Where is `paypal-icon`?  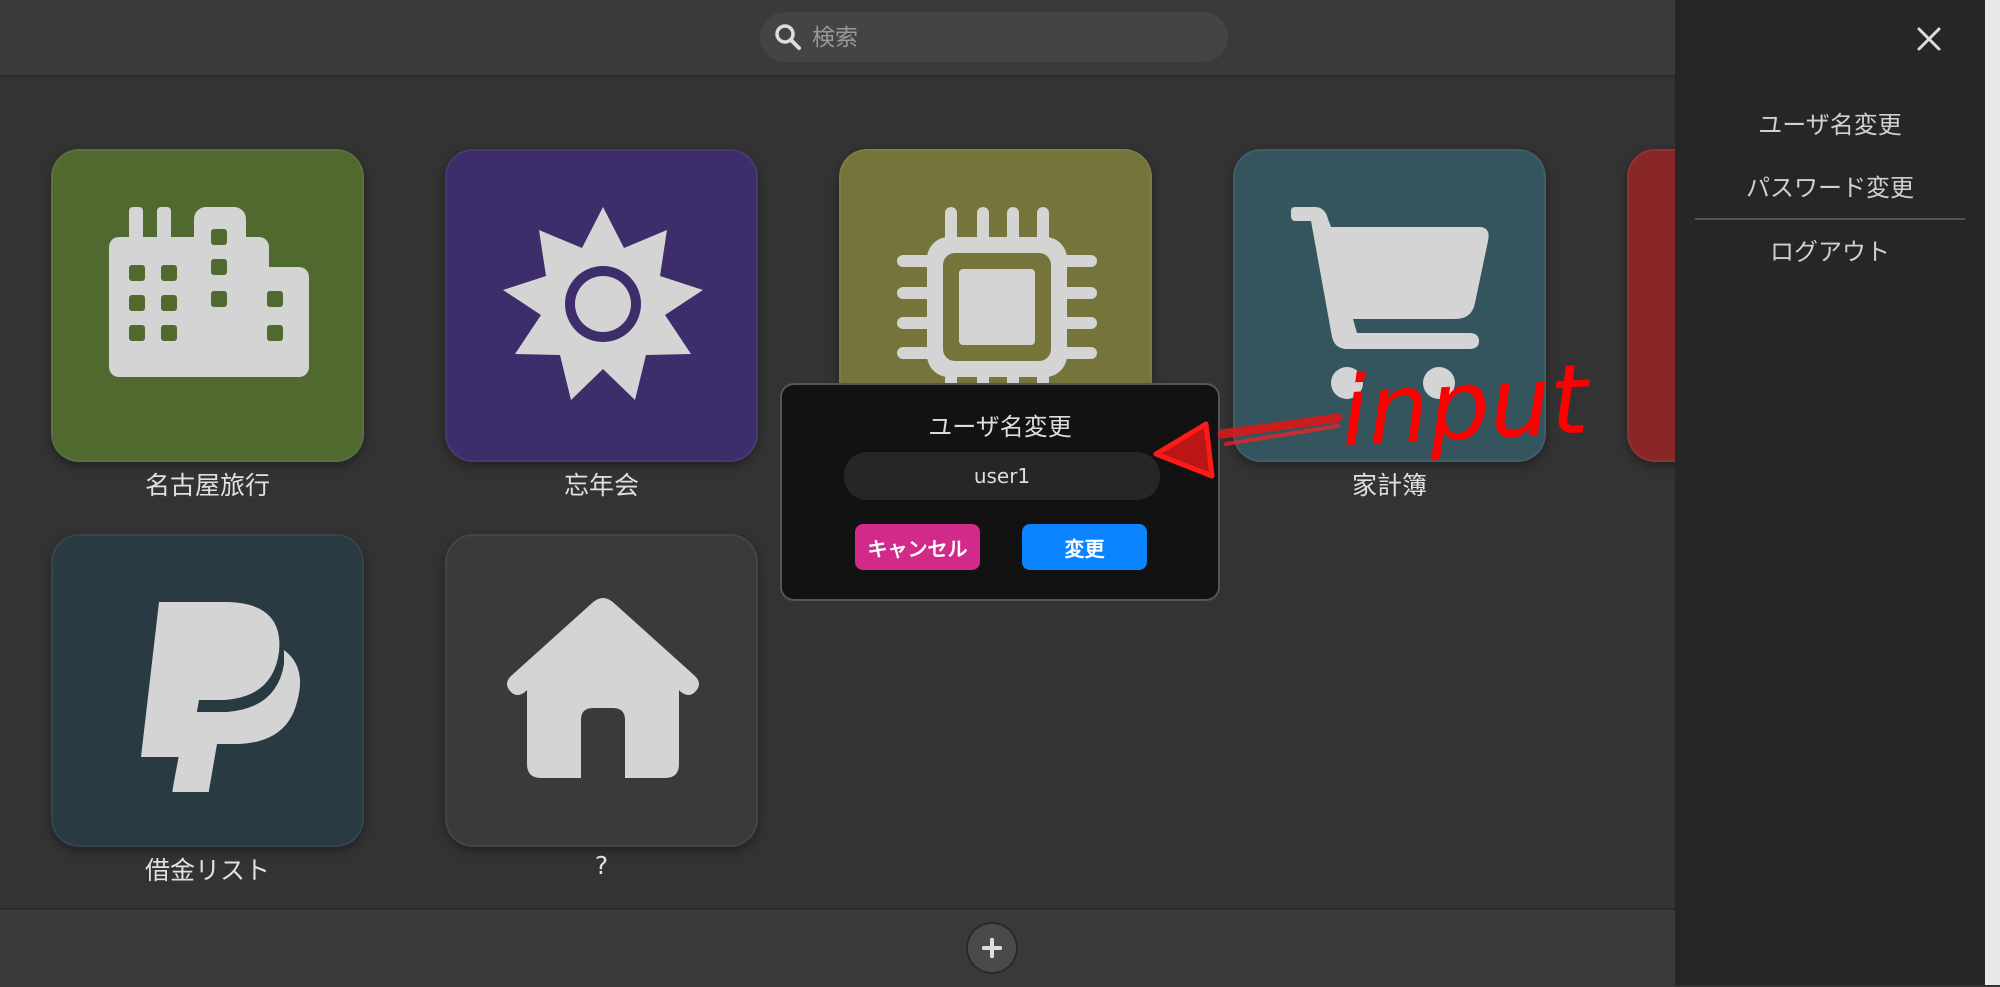 paypal-icon is located at coordinates (220, 697).